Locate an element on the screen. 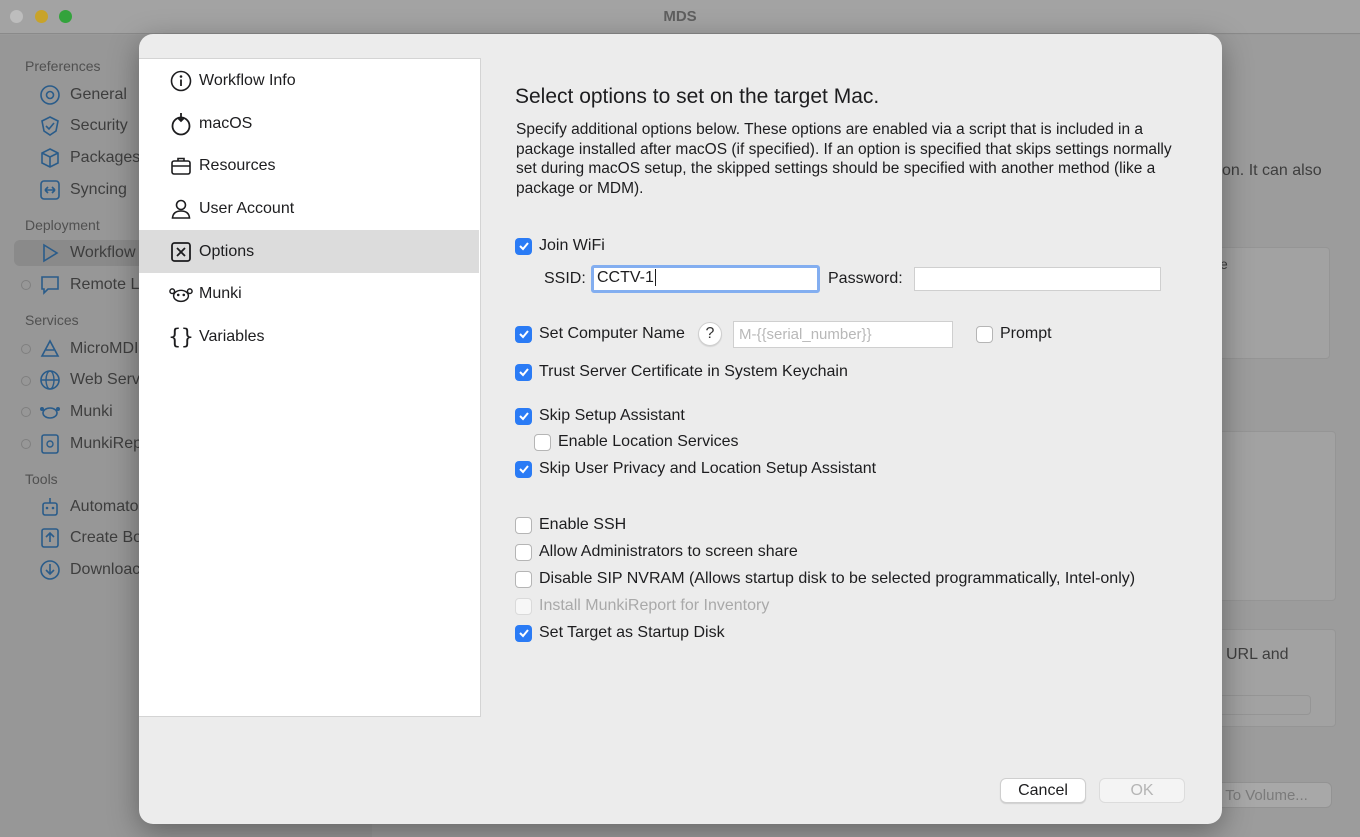 The image size is (1360, 837). set-target-startup-disk-checkbox: Set Target as Startup Disk is located at coordinates (620, 633).